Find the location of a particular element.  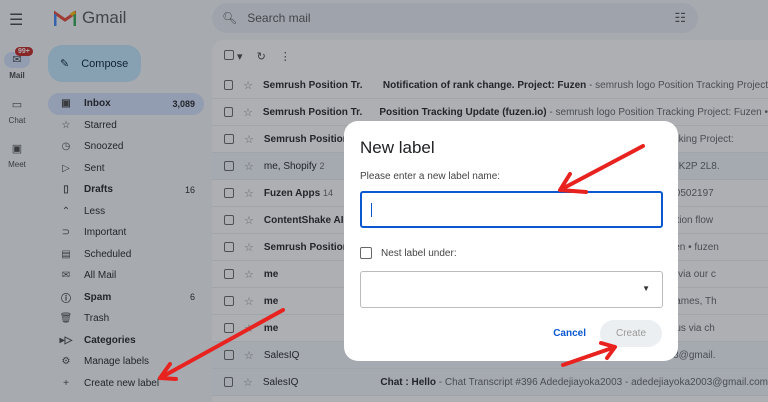

parent-label-select: ▼ is located at coordinates (511, 289).